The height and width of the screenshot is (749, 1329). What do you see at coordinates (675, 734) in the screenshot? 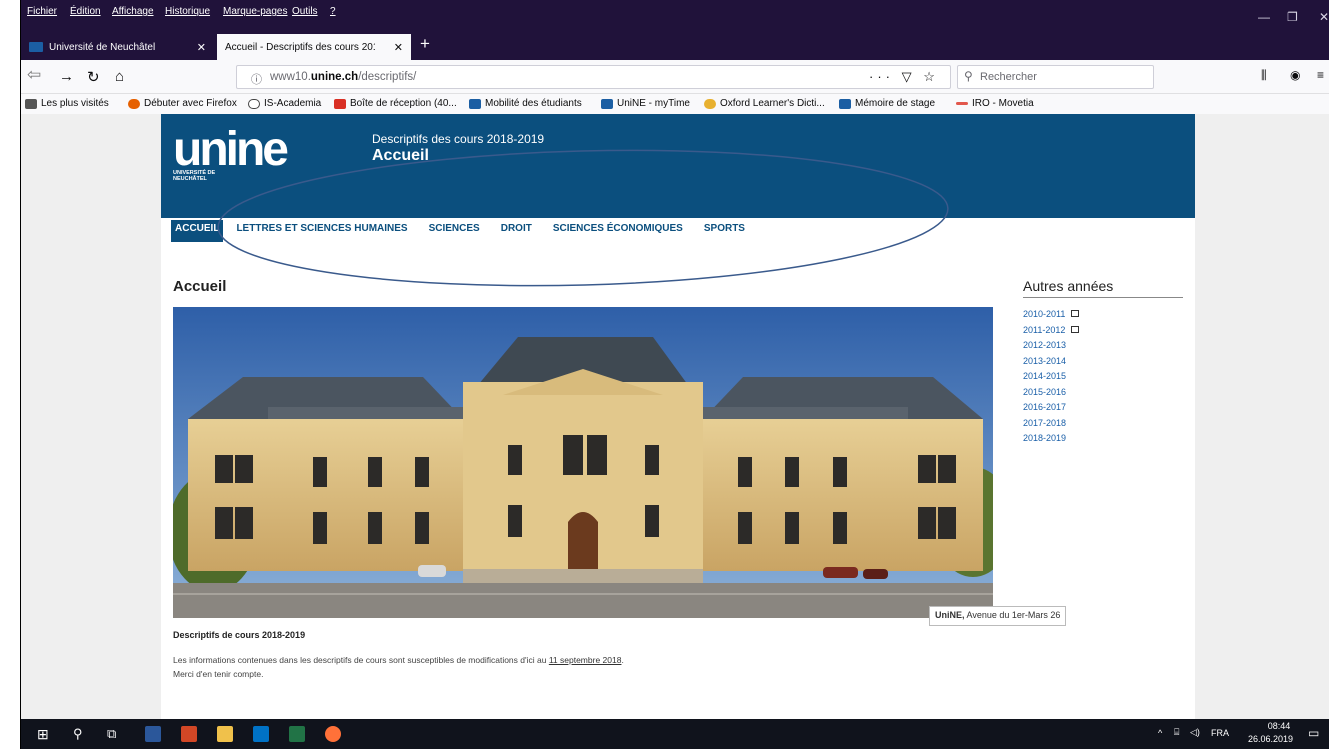
I see `taskbar: ⊞ ⚲ ⧉ ^ ⌸ ◁) FRA 08:44 26.06.2019 ▭` at bounding box center [675, 734].